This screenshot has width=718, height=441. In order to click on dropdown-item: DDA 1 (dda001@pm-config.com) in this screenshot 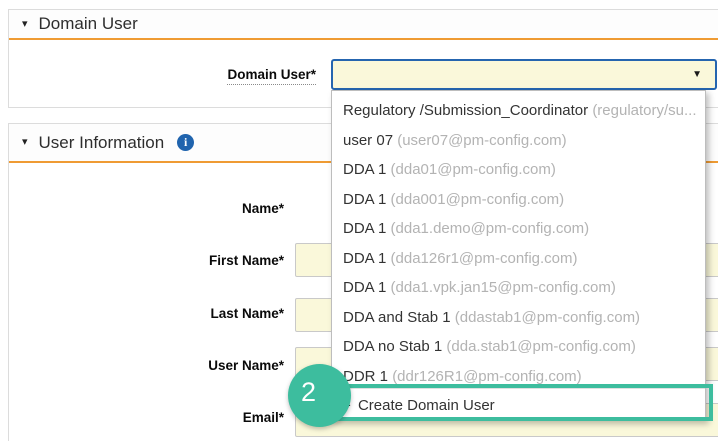, I will do `click(518, 200)`.